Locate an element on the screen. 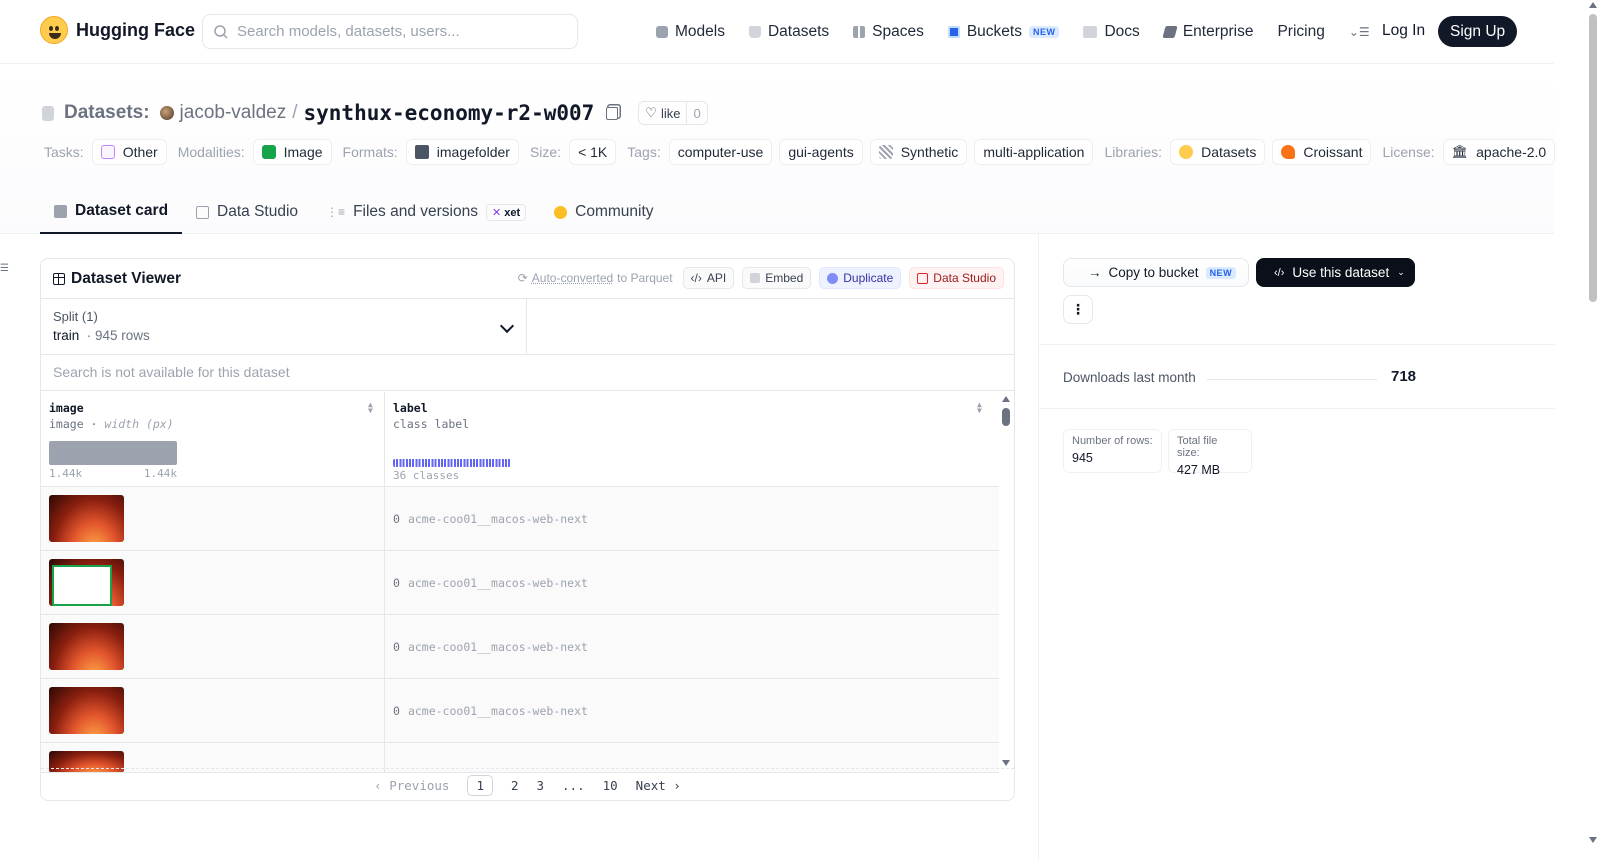 Image resolution: width=1600 pixels, height=861 pixels. tag-modality-image: Image is located at coordinates (292, 152).